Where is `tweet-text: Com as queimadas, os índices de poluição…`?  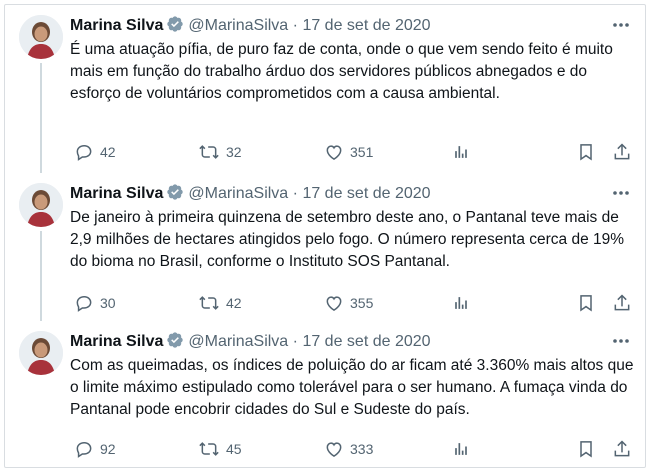 tweet-text: Com as queimadas, os índices de poluição… is located at coordinates (352, 388).